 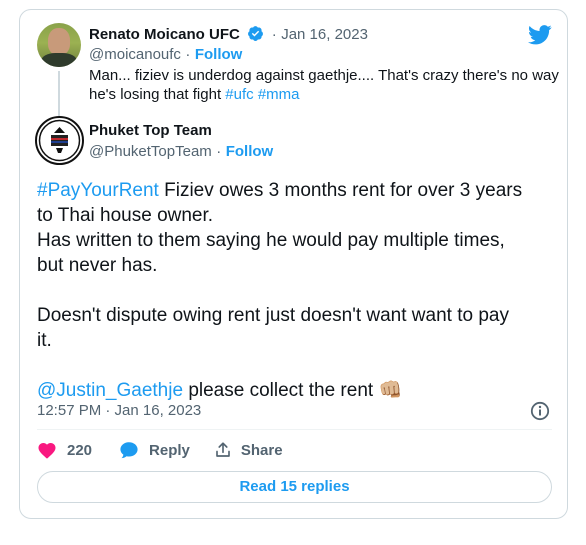 I want to click on avatar-shoulders, so click(x=59, y=60).